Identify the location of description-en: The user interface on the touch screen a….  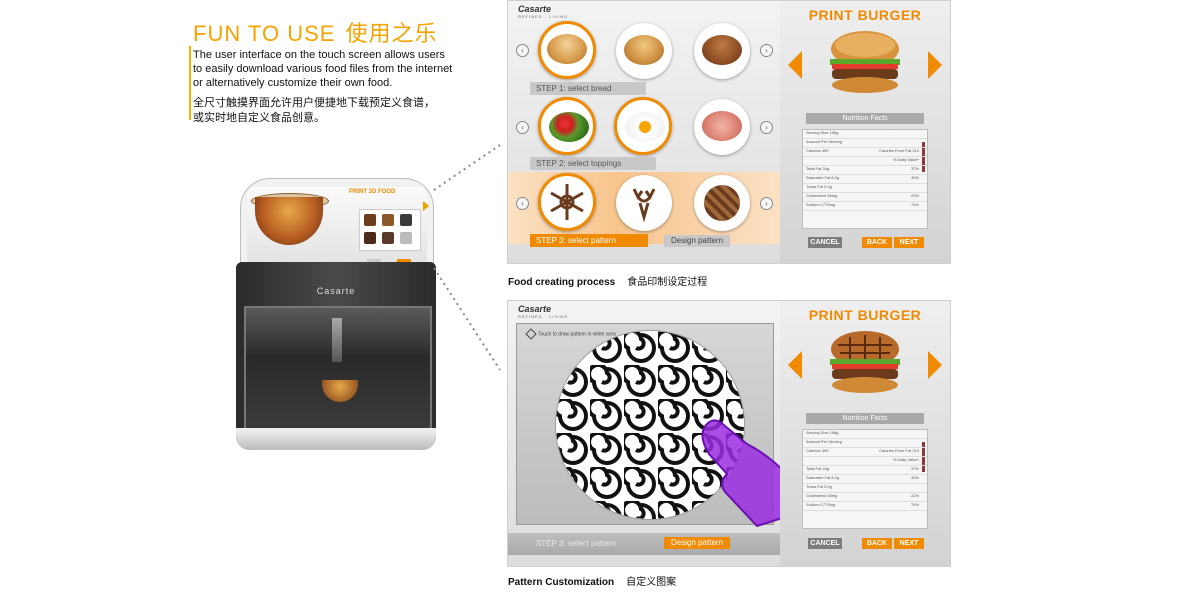
(323, 69).